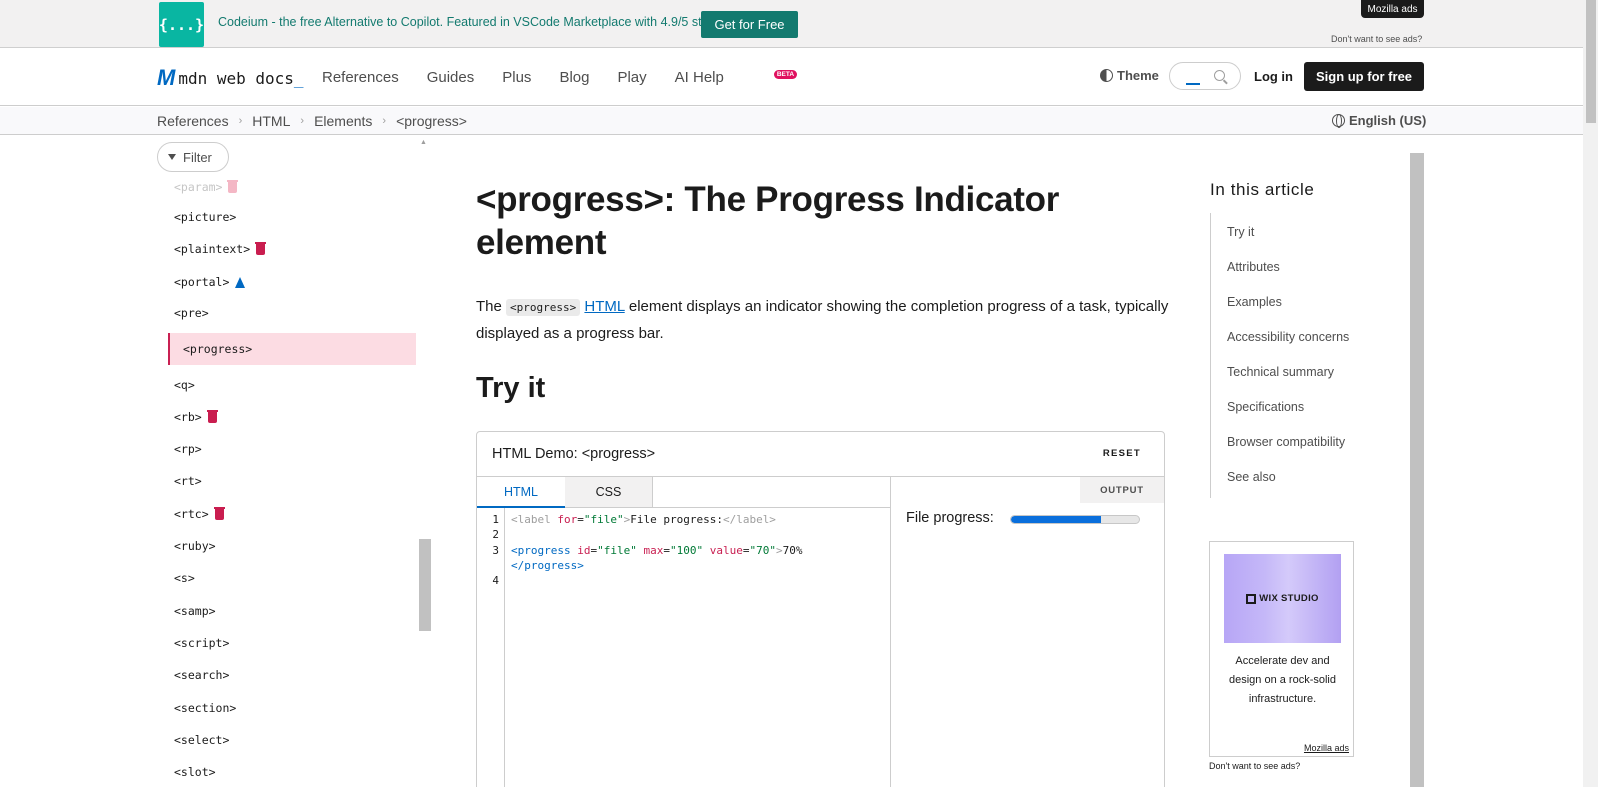  What do you see at coordinates (1251, 477) in the screenshot?
I see `toc-item-see-also: See also` at bounding box center [1251, 477].